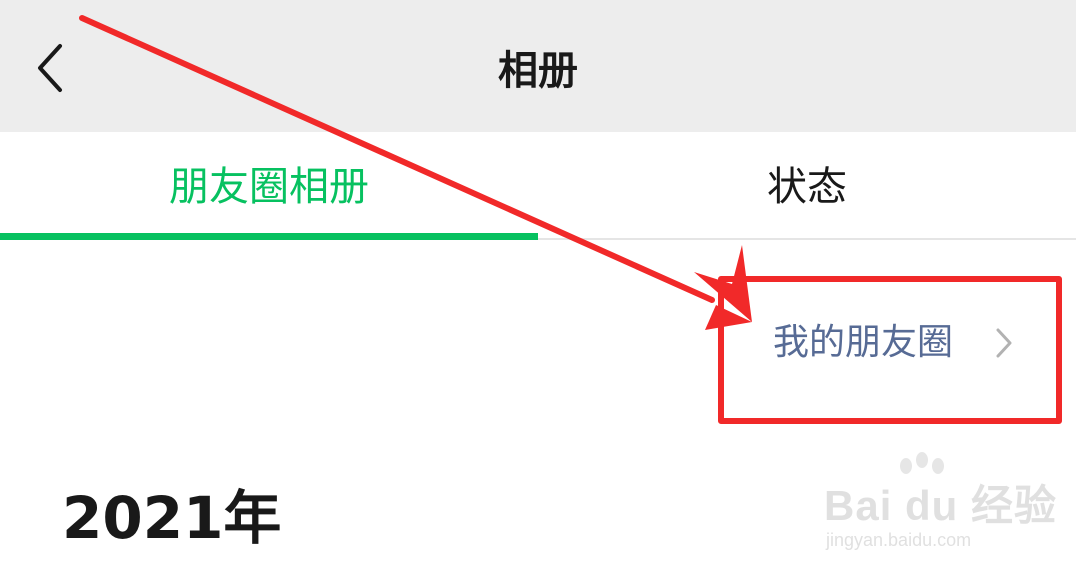  I want to click on paw-logo-icon, so click(922, 463).